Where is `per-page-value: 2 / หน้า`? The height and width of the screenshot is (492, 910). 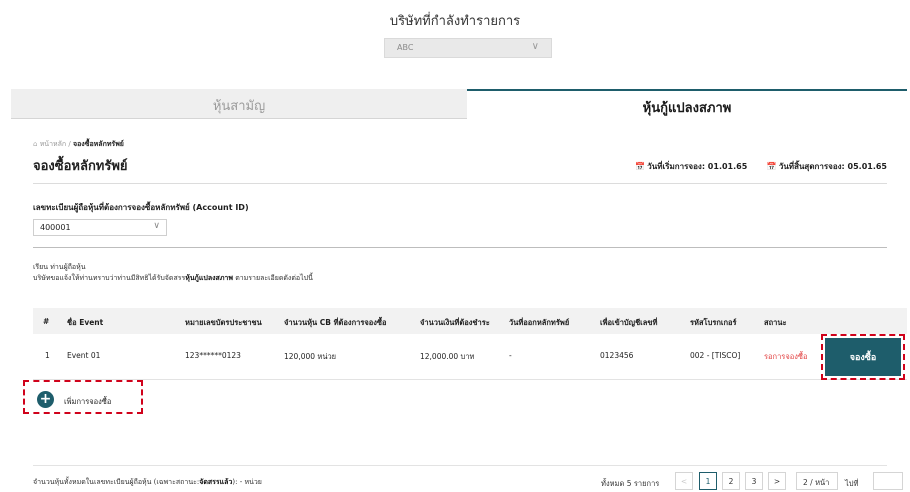
per-page-value: 2 / หน้า is located at coordinates (816, 482).